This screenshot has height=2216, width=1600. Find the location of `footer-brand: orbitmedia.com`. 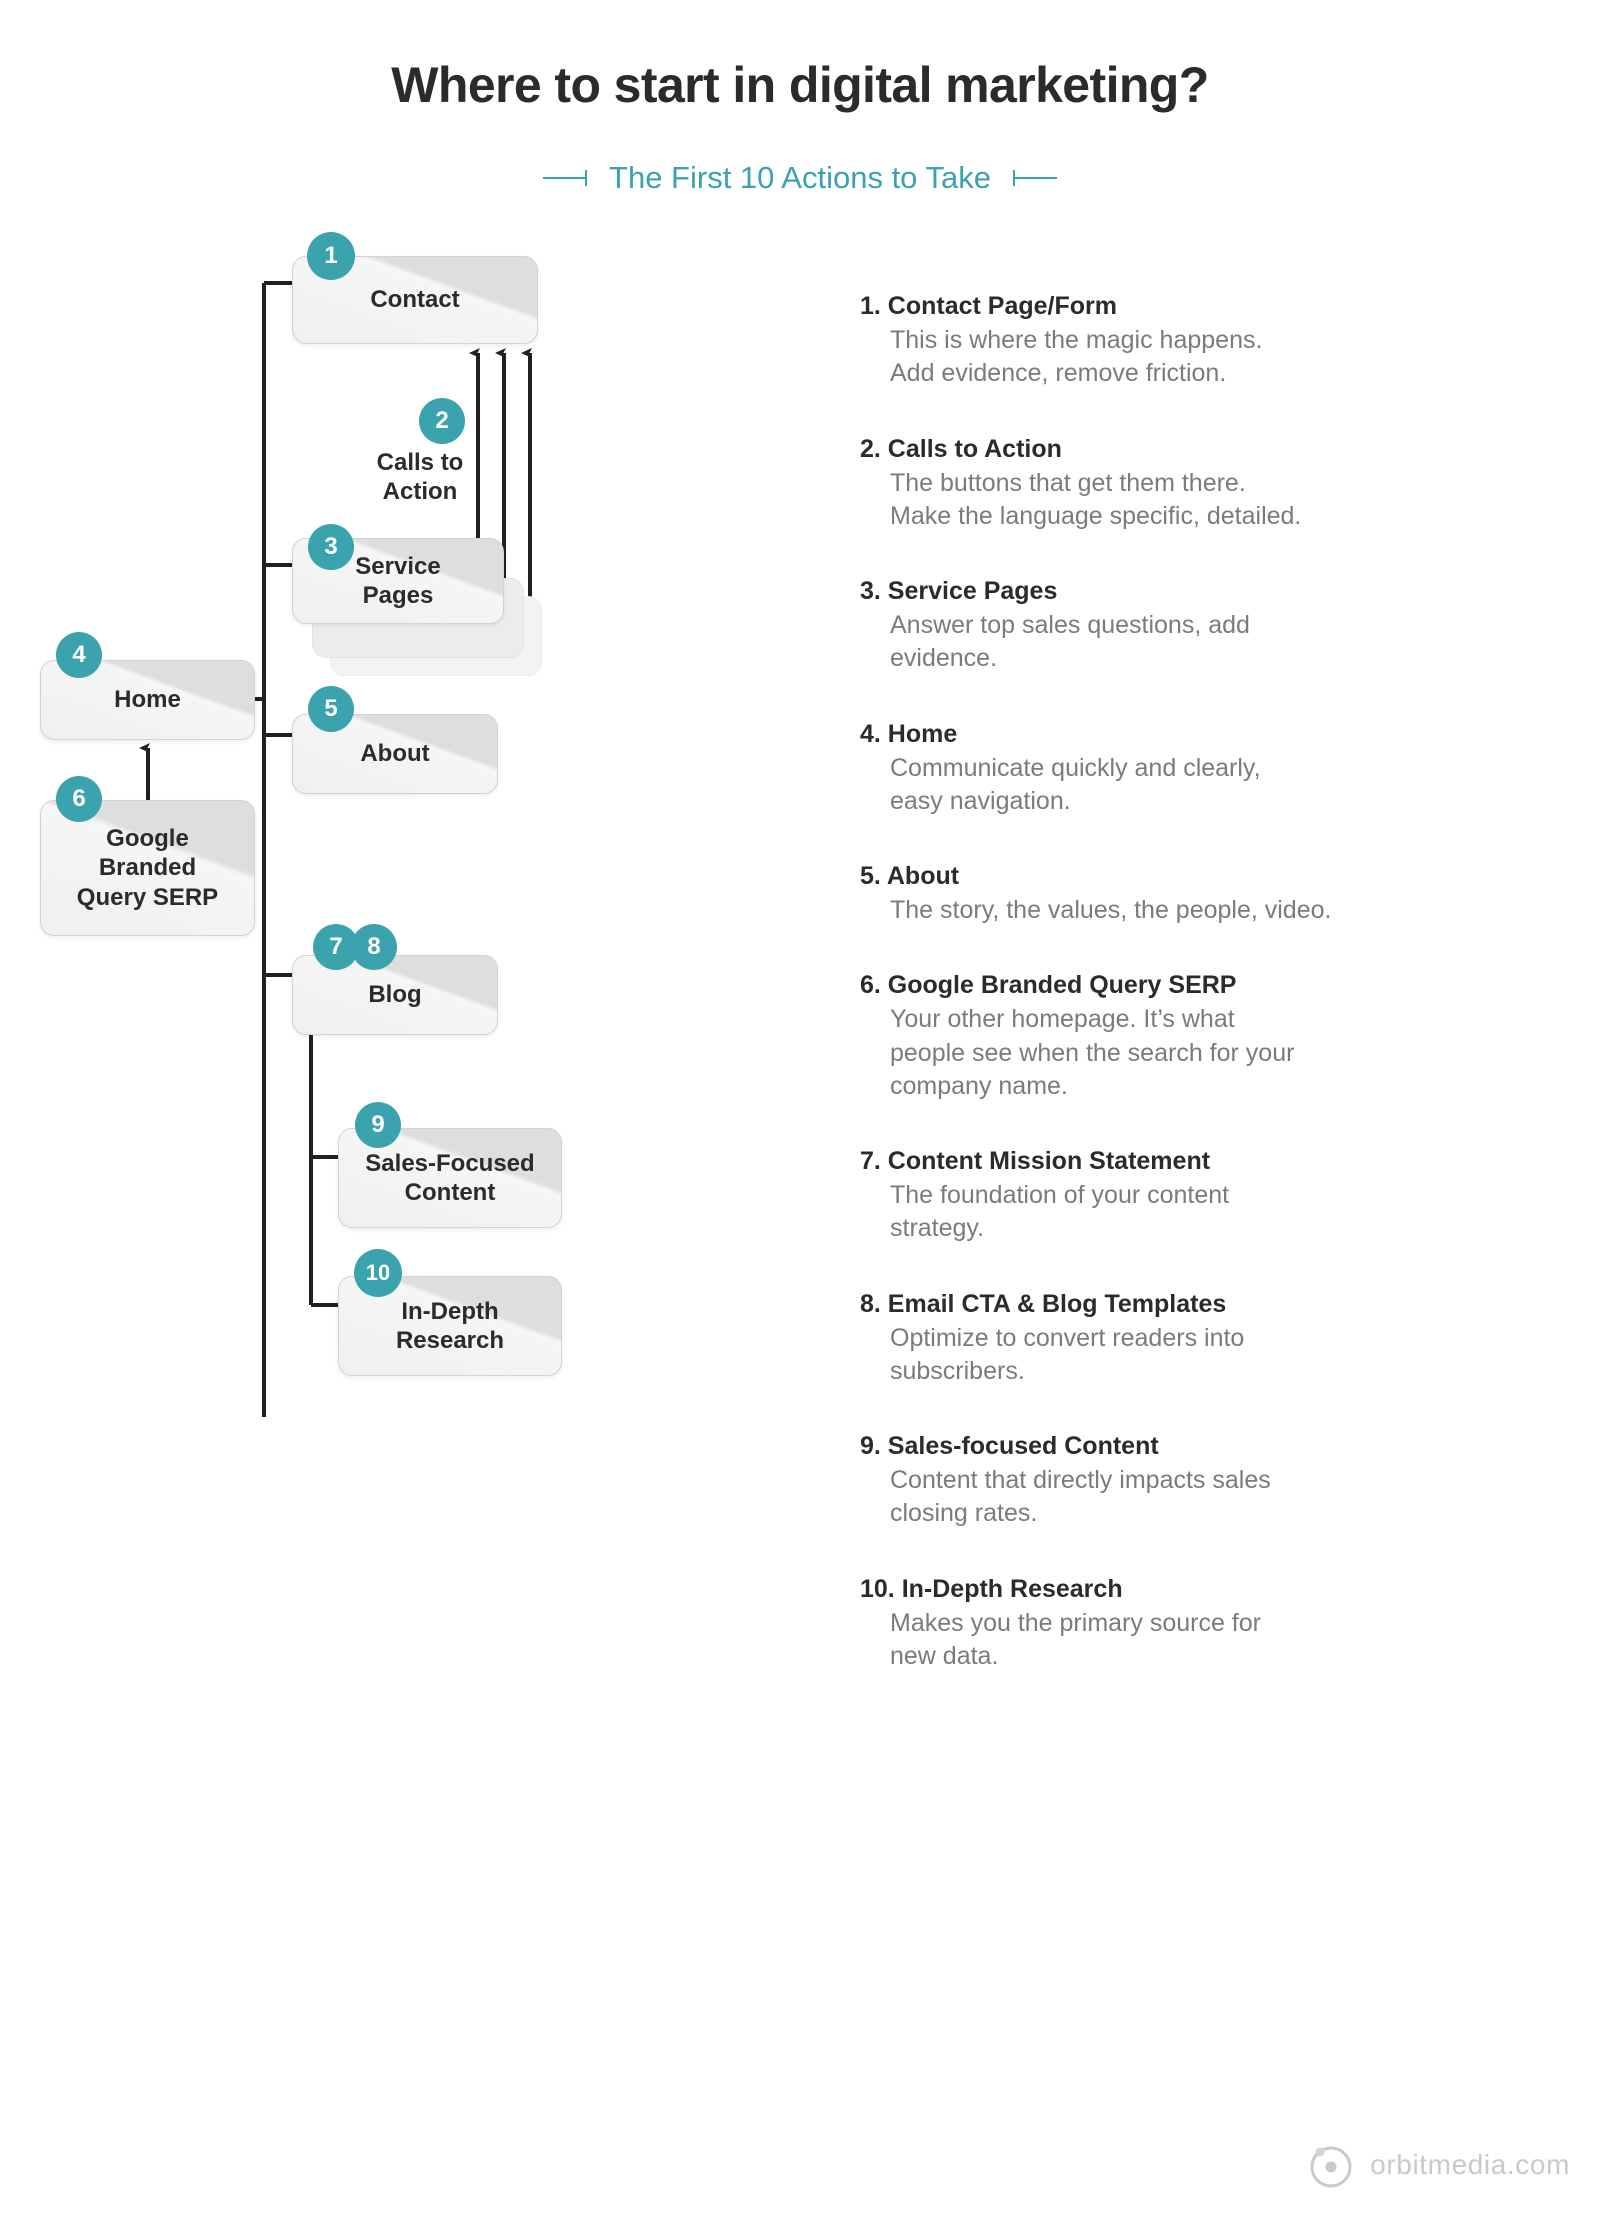

footer-brand: orbitmedia.com is located at coordinates (1438, 2165).